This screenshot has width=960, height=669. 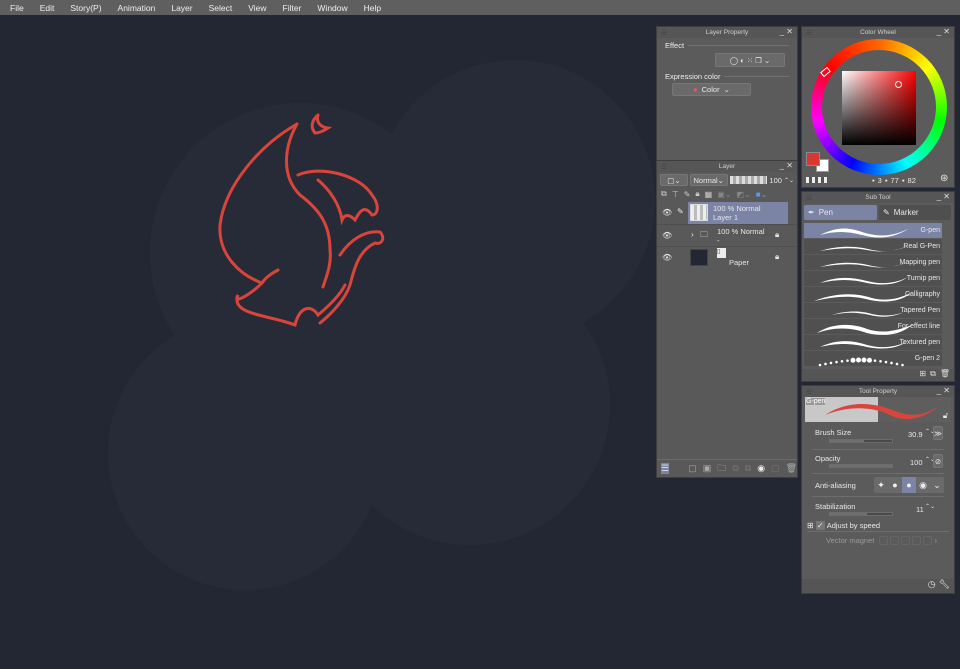 I want to click on menu-filter: Filter, so click(x=292, y=8).